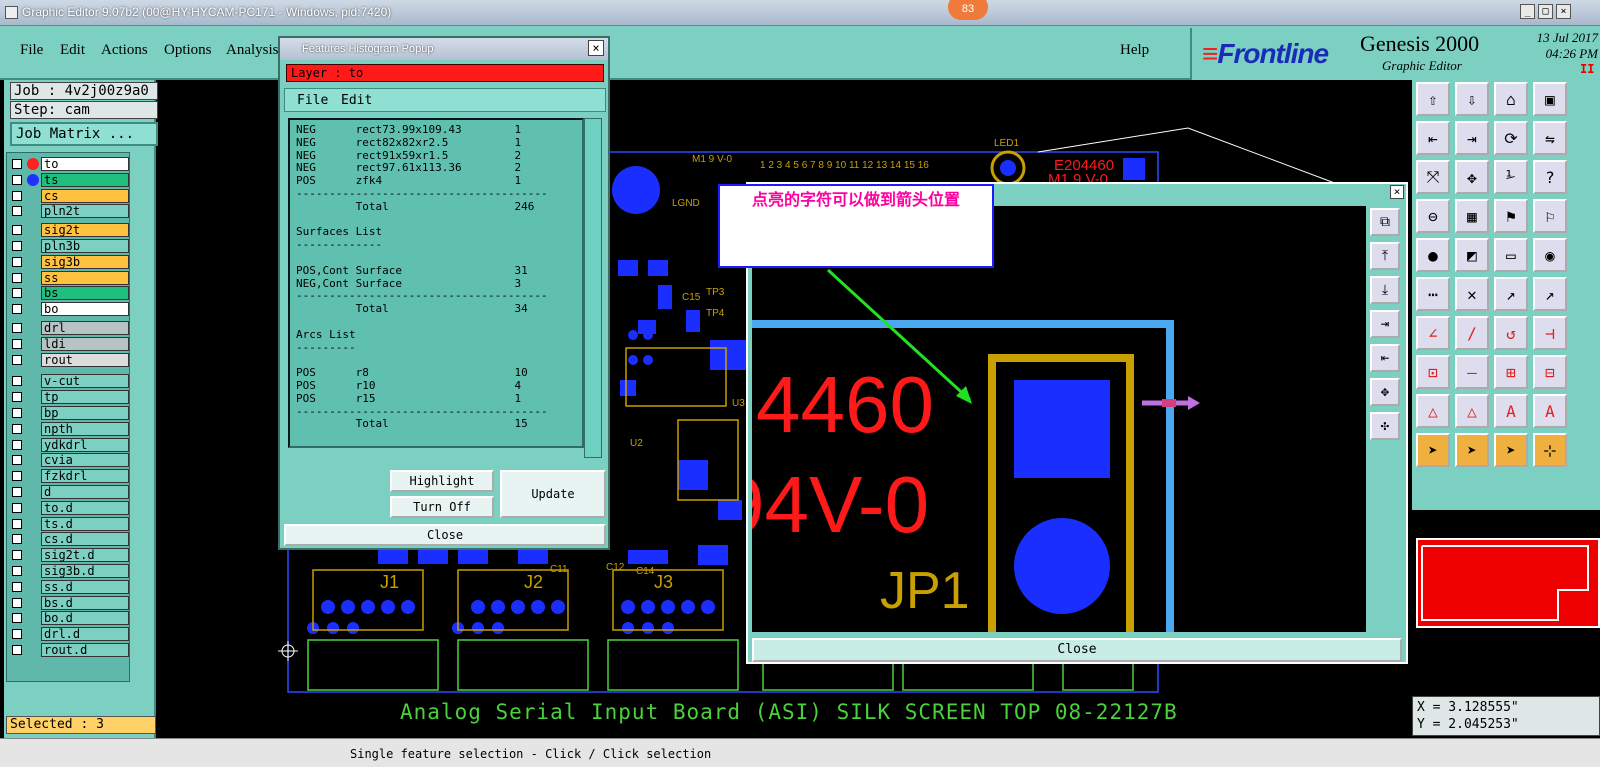 This screenshot has width=1600, height=767. I want to click on zoom-tool-1-icon: ⧉, so click(1385, 222).